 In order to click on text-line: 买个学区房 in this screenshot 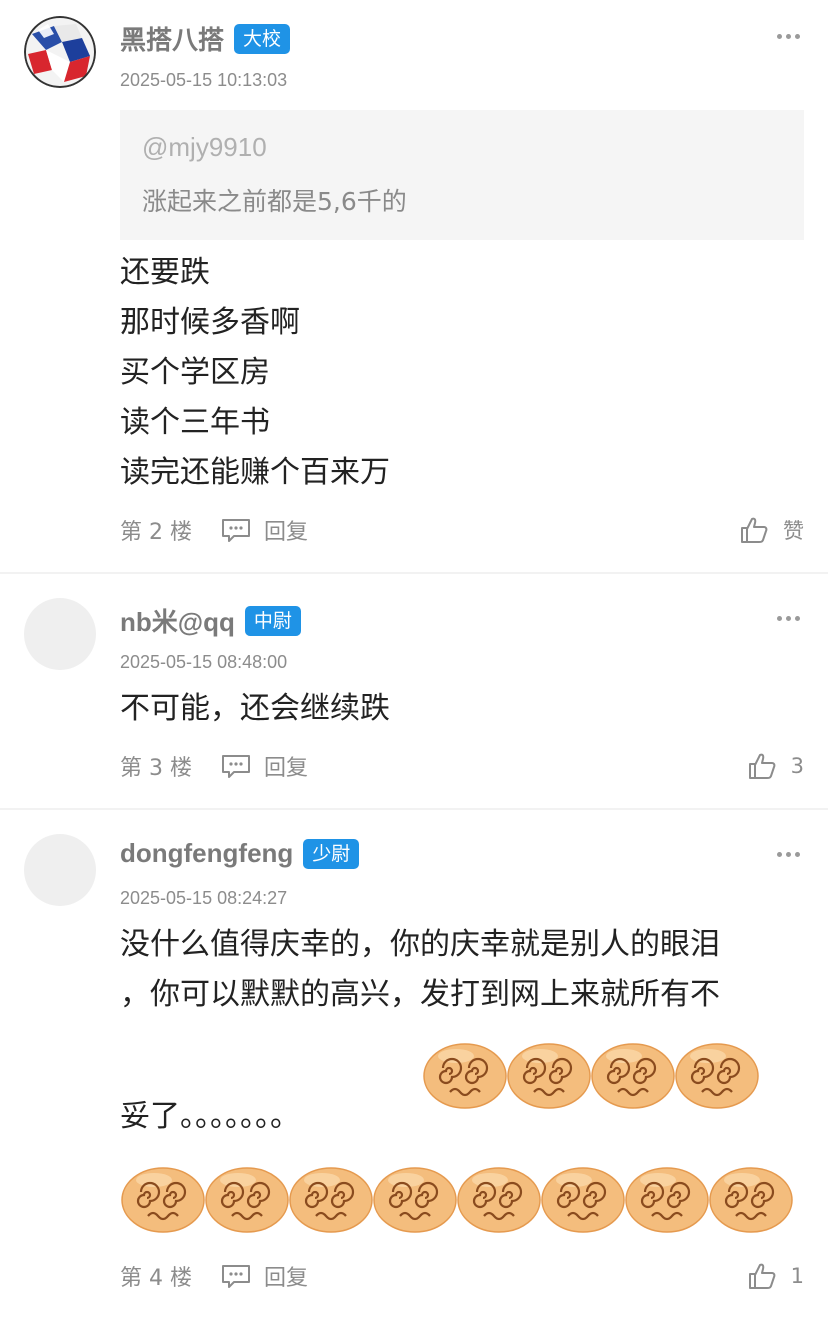, I will do `click(195, 372)`.